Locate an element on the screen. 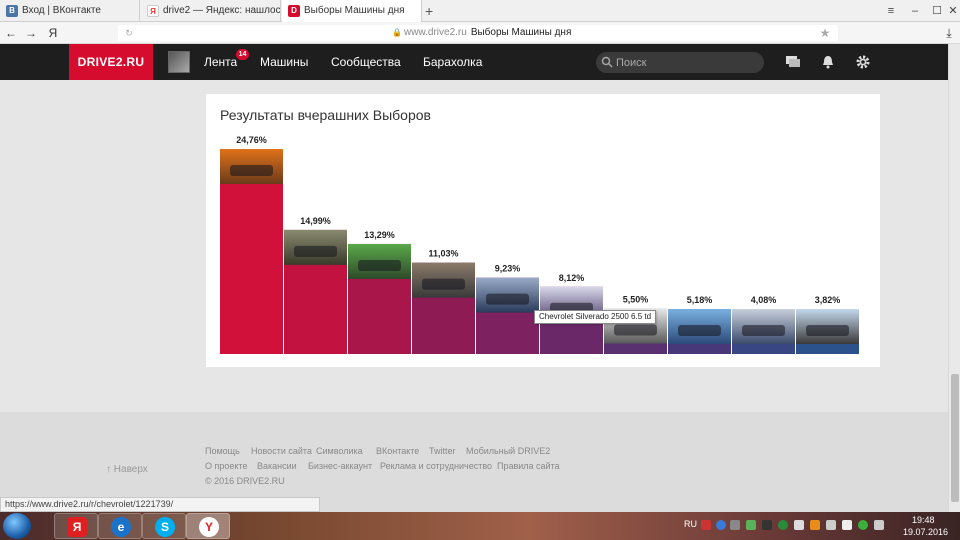 This screenshot has width=960, height=540. bar-label-9: 4,08% is located at coordinates (764, 300).